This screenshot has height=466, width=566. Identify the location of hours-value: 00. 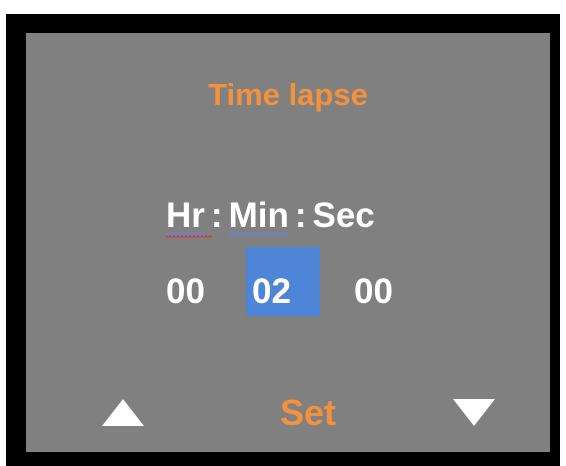
(185, 292).